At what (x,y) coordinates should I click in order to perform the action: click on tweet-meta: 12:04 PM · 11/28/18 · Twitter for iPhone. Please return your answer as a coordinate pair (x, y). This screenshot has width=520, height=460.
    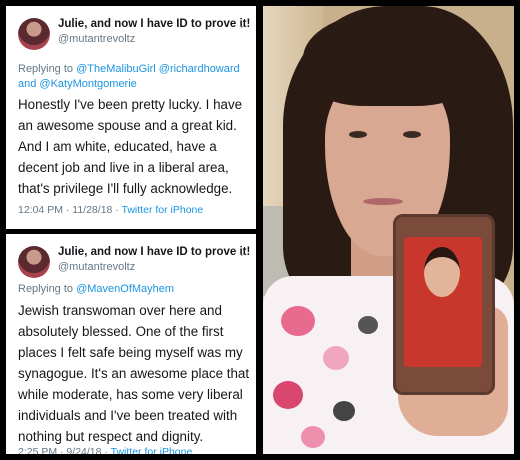
    Looking at the image, I should click on (110, 210).